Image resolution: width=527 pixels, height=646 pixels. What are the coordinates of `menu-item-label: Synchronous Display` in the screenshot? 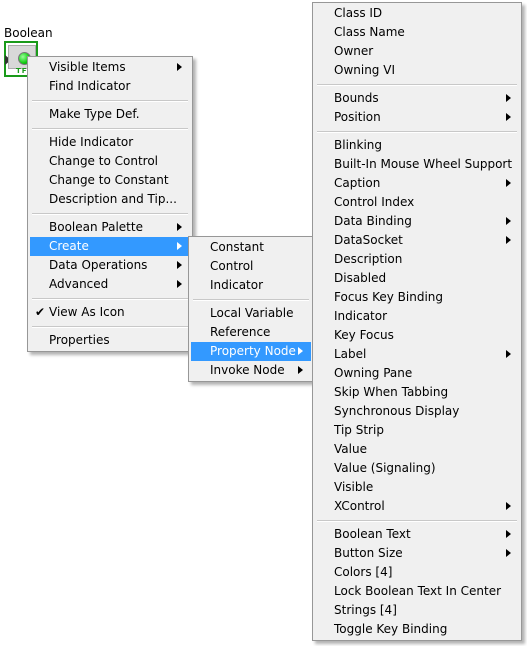 It's located at (397, 411).